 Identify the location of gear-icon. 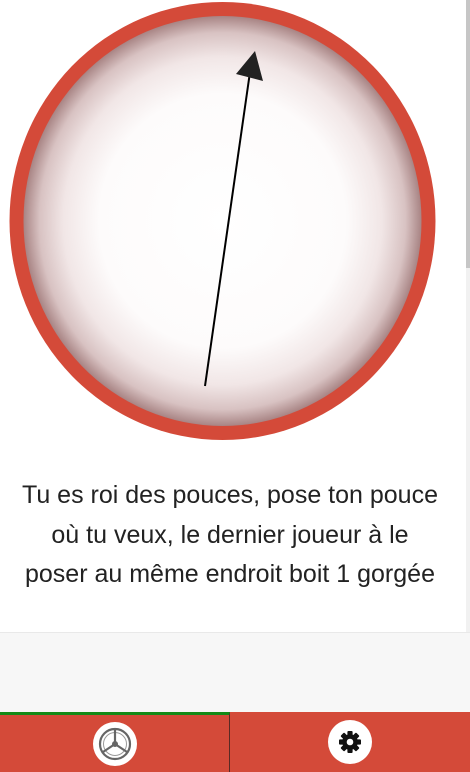
(350, 742).